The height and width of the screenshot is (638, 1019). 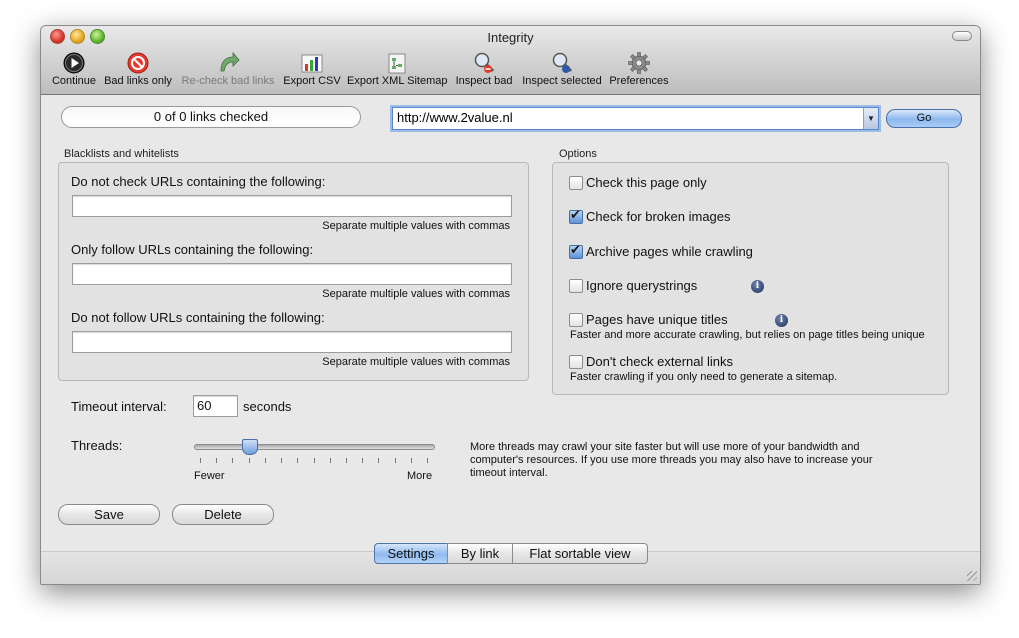 I want to click on inspect-bad-icon, so click(x=484, y=62).